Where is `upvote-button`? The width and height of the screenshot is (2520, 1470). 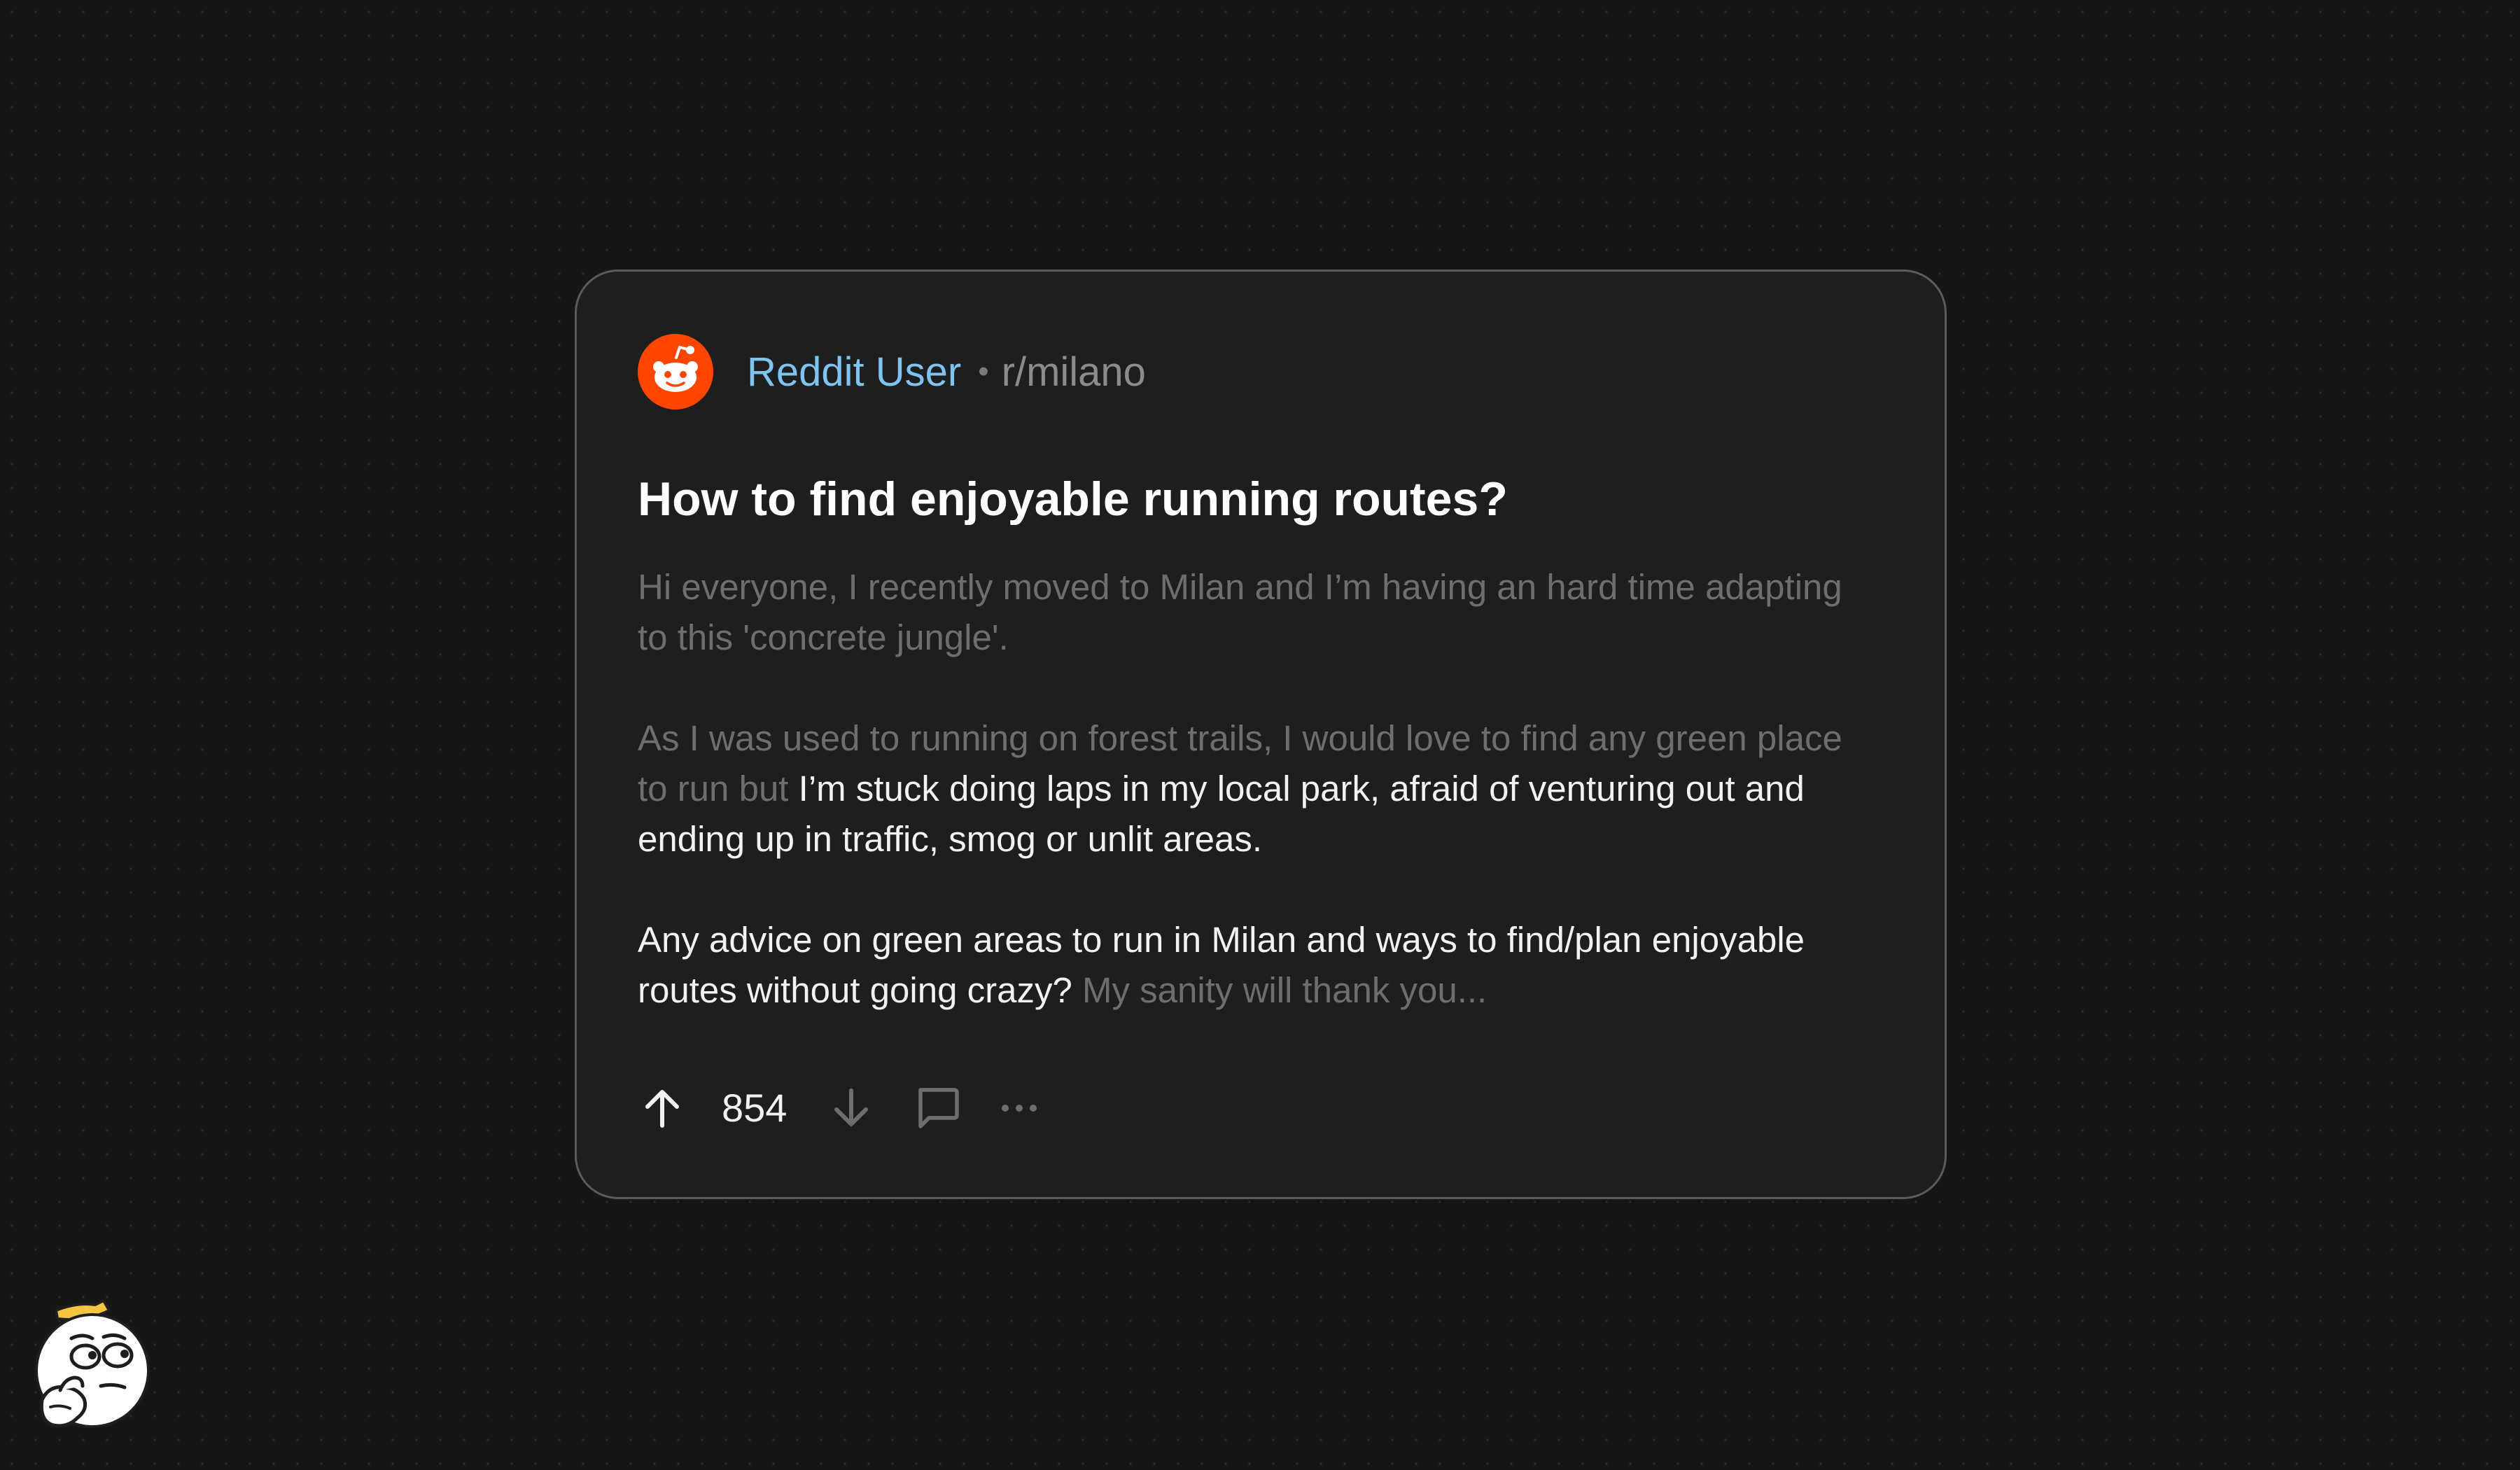 upvote-button is located at coordinates (662, 1108).